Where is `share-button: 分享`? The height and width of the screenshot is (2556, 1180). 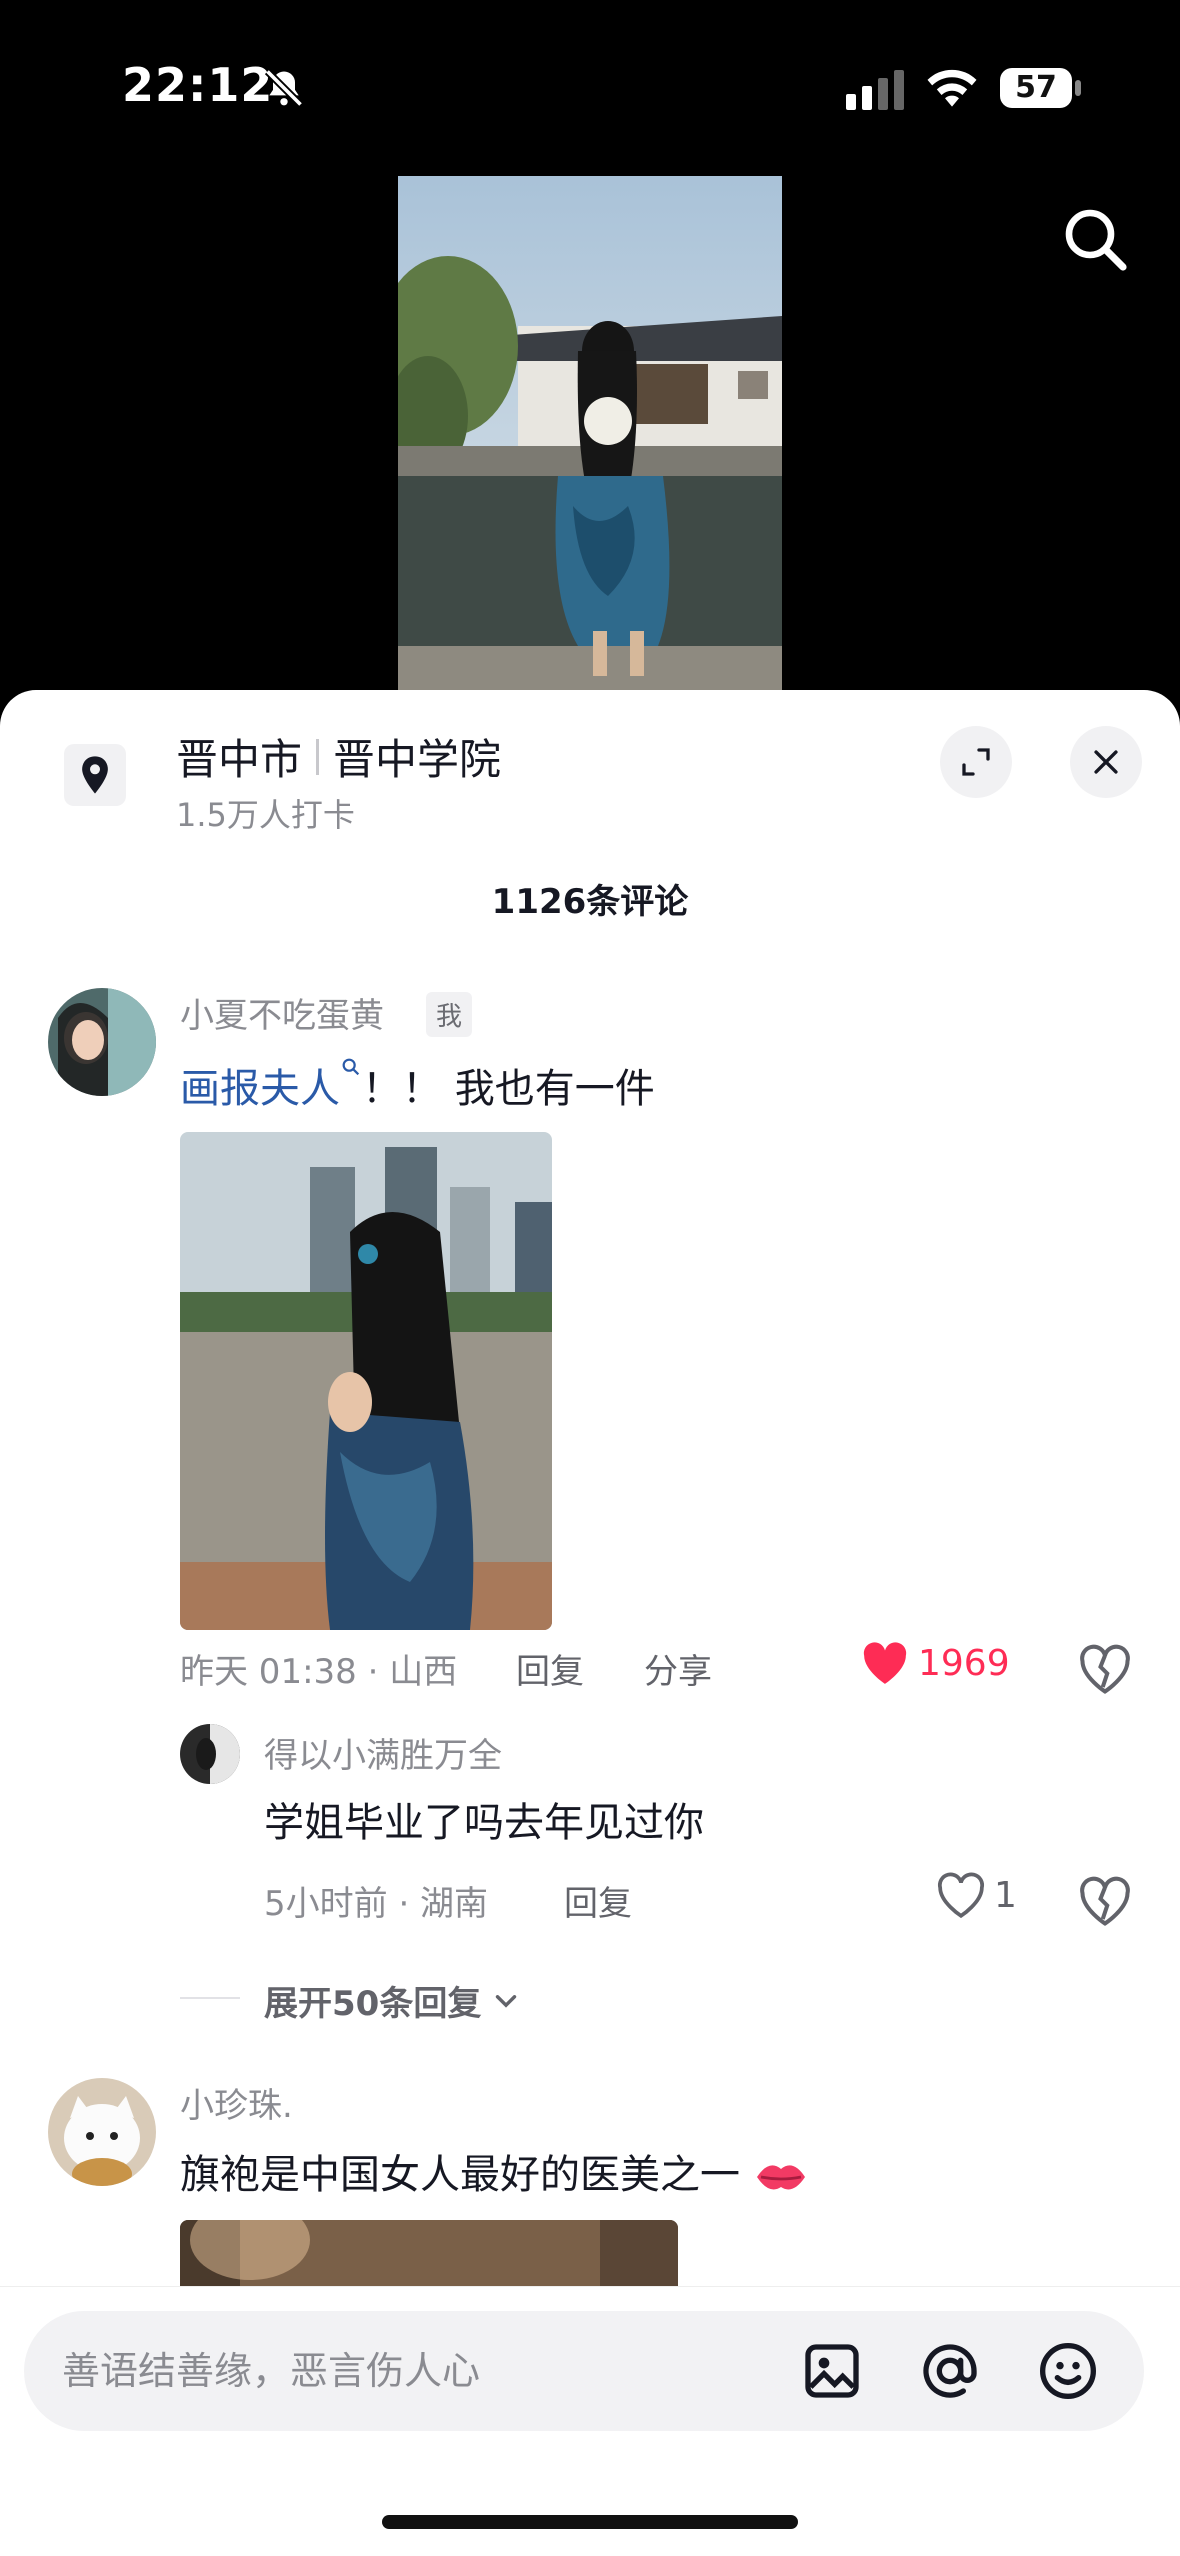 share-button: 分享 is located at coordinates (678, 1668).